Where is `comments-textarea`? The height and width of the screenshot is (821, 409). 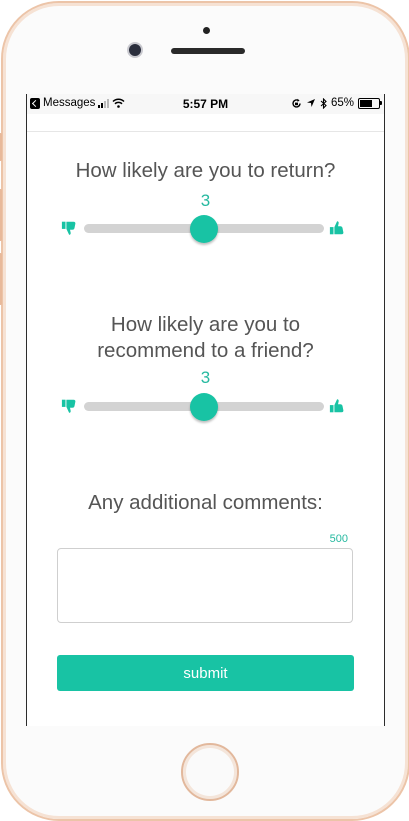
comments-textarea is located at coordinates (205, 585).